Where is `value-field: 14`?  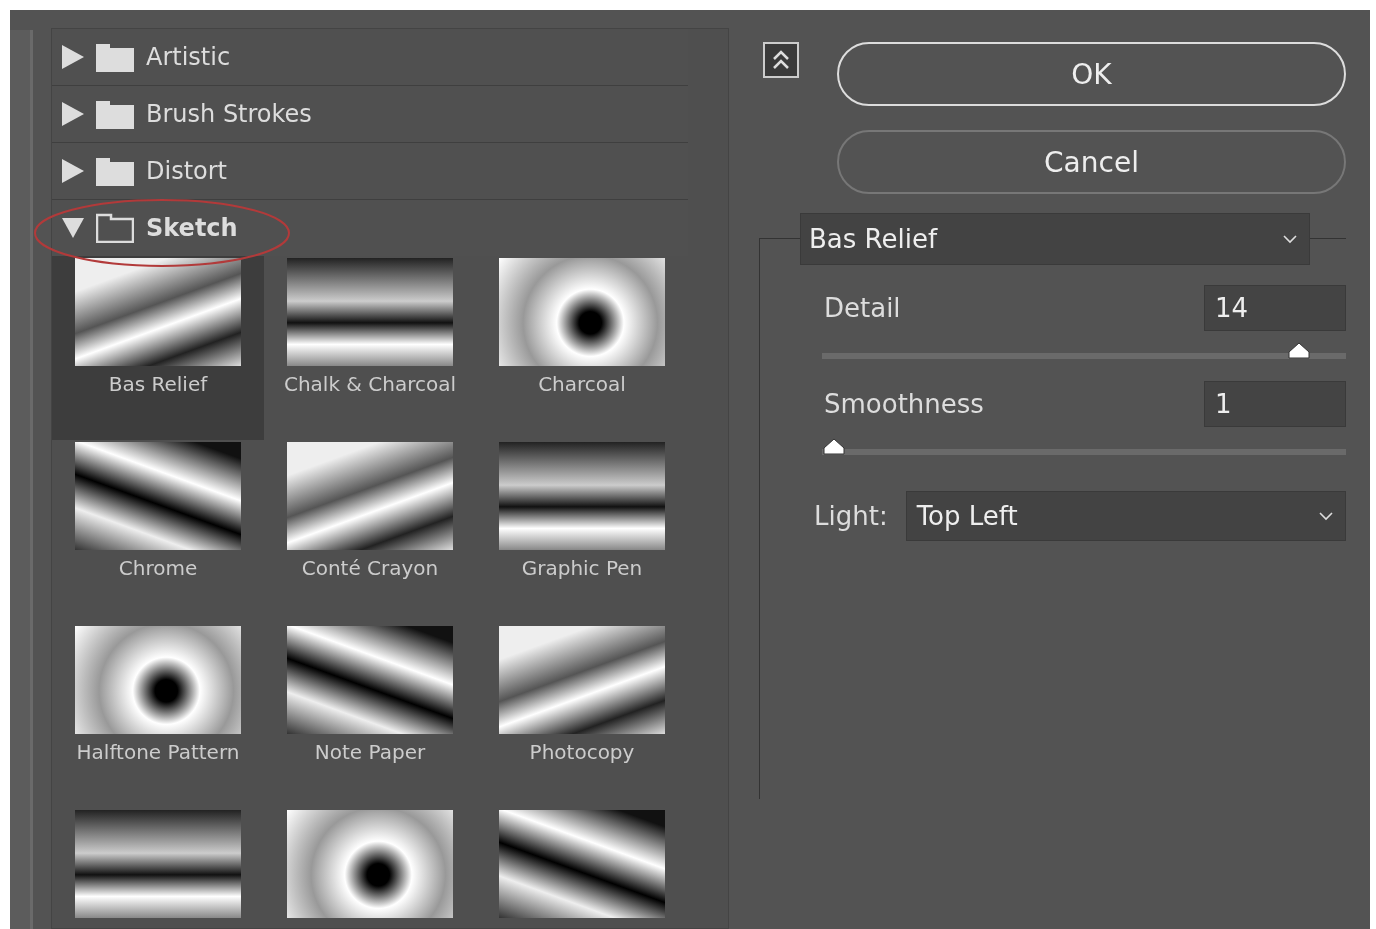 value-field: 14 is located at coordinates (1275, 308).